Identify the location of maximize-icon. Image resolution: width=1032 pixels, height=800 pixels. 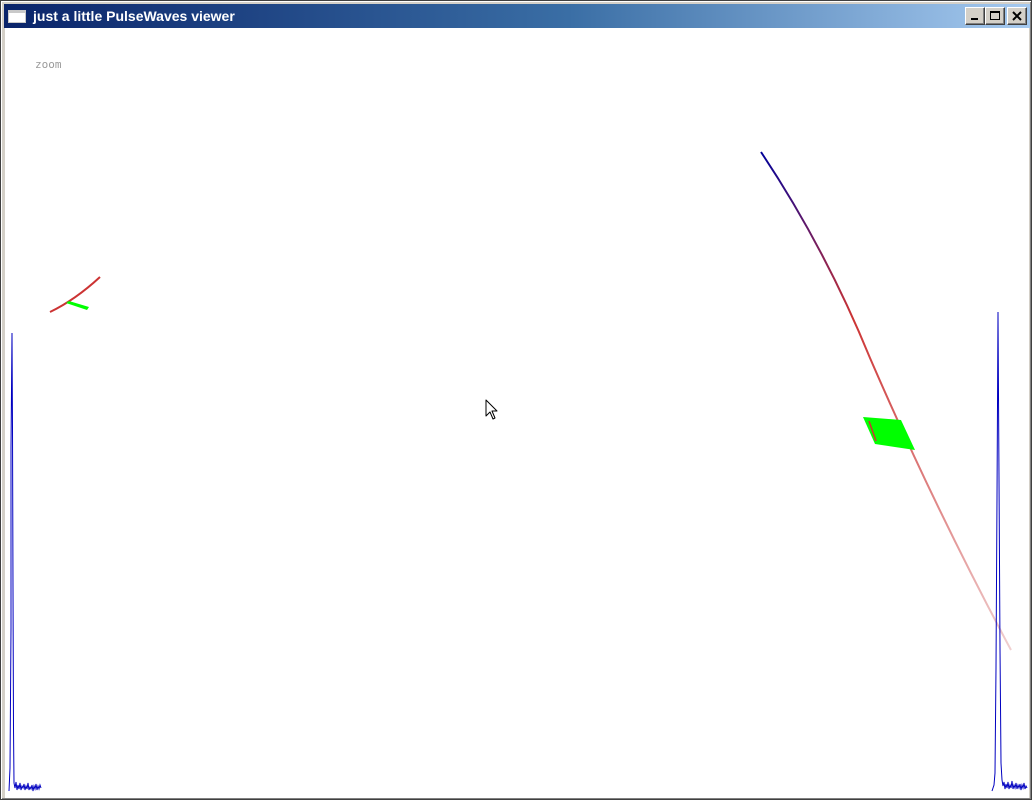
(995, 15).